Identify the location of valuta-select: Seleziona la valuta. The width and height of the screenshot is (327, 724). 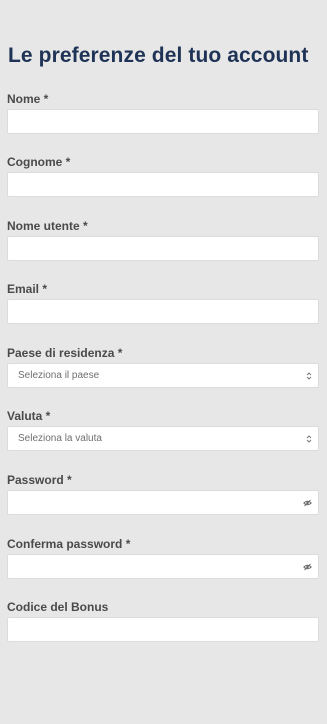
(163, 438).